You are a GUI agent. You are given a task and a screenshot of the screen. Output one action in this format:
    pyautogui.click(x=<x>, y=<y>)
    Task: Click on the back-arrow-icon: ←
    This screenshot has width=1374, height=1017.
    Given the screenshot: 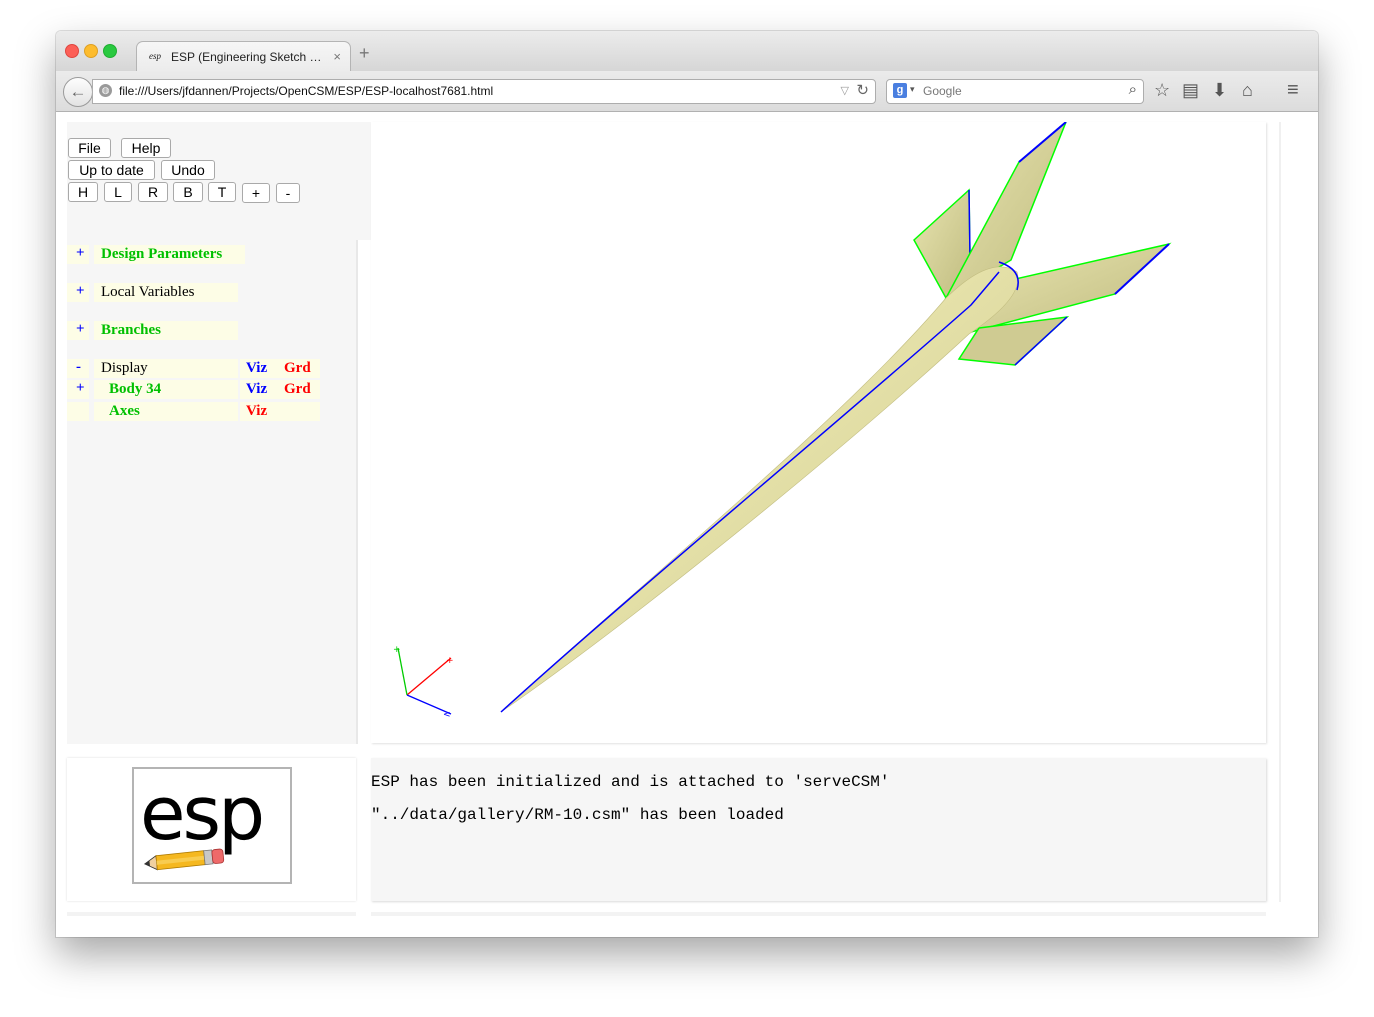 What is the action you would take?
    pyautogui.click(x=78, y=92)
    